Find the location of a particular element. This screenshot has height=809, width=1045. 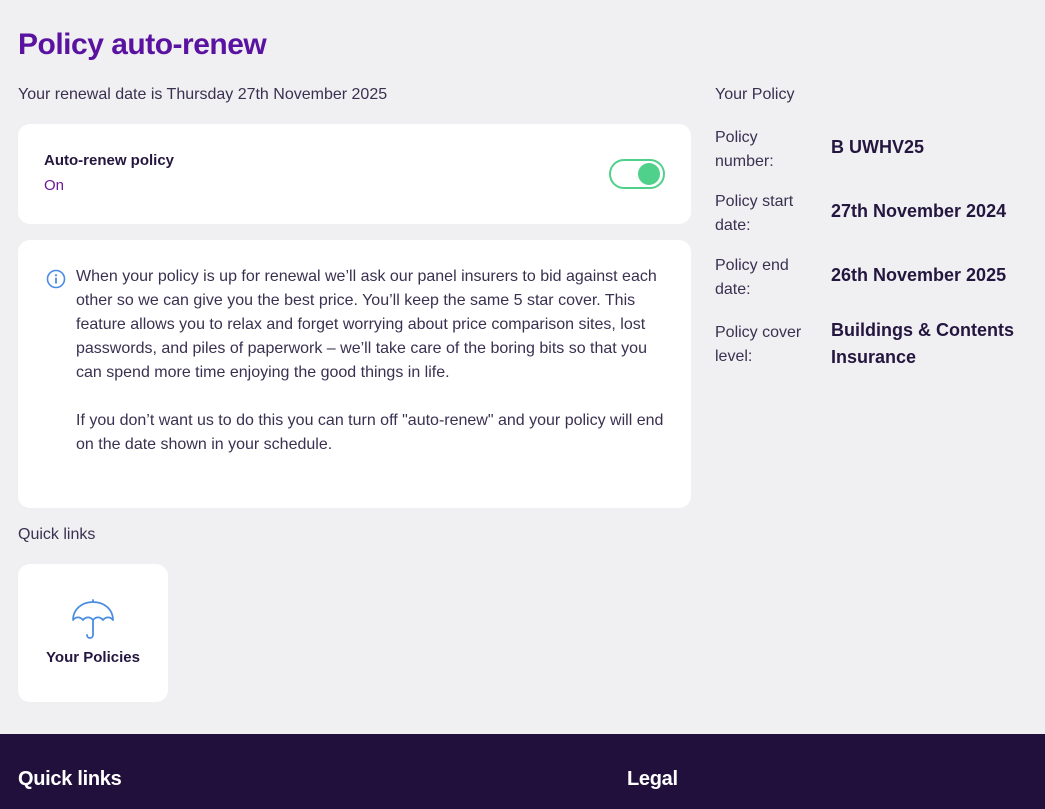

auto-renew-card: Auto-renew policy On is located at coordinates (354, 174).